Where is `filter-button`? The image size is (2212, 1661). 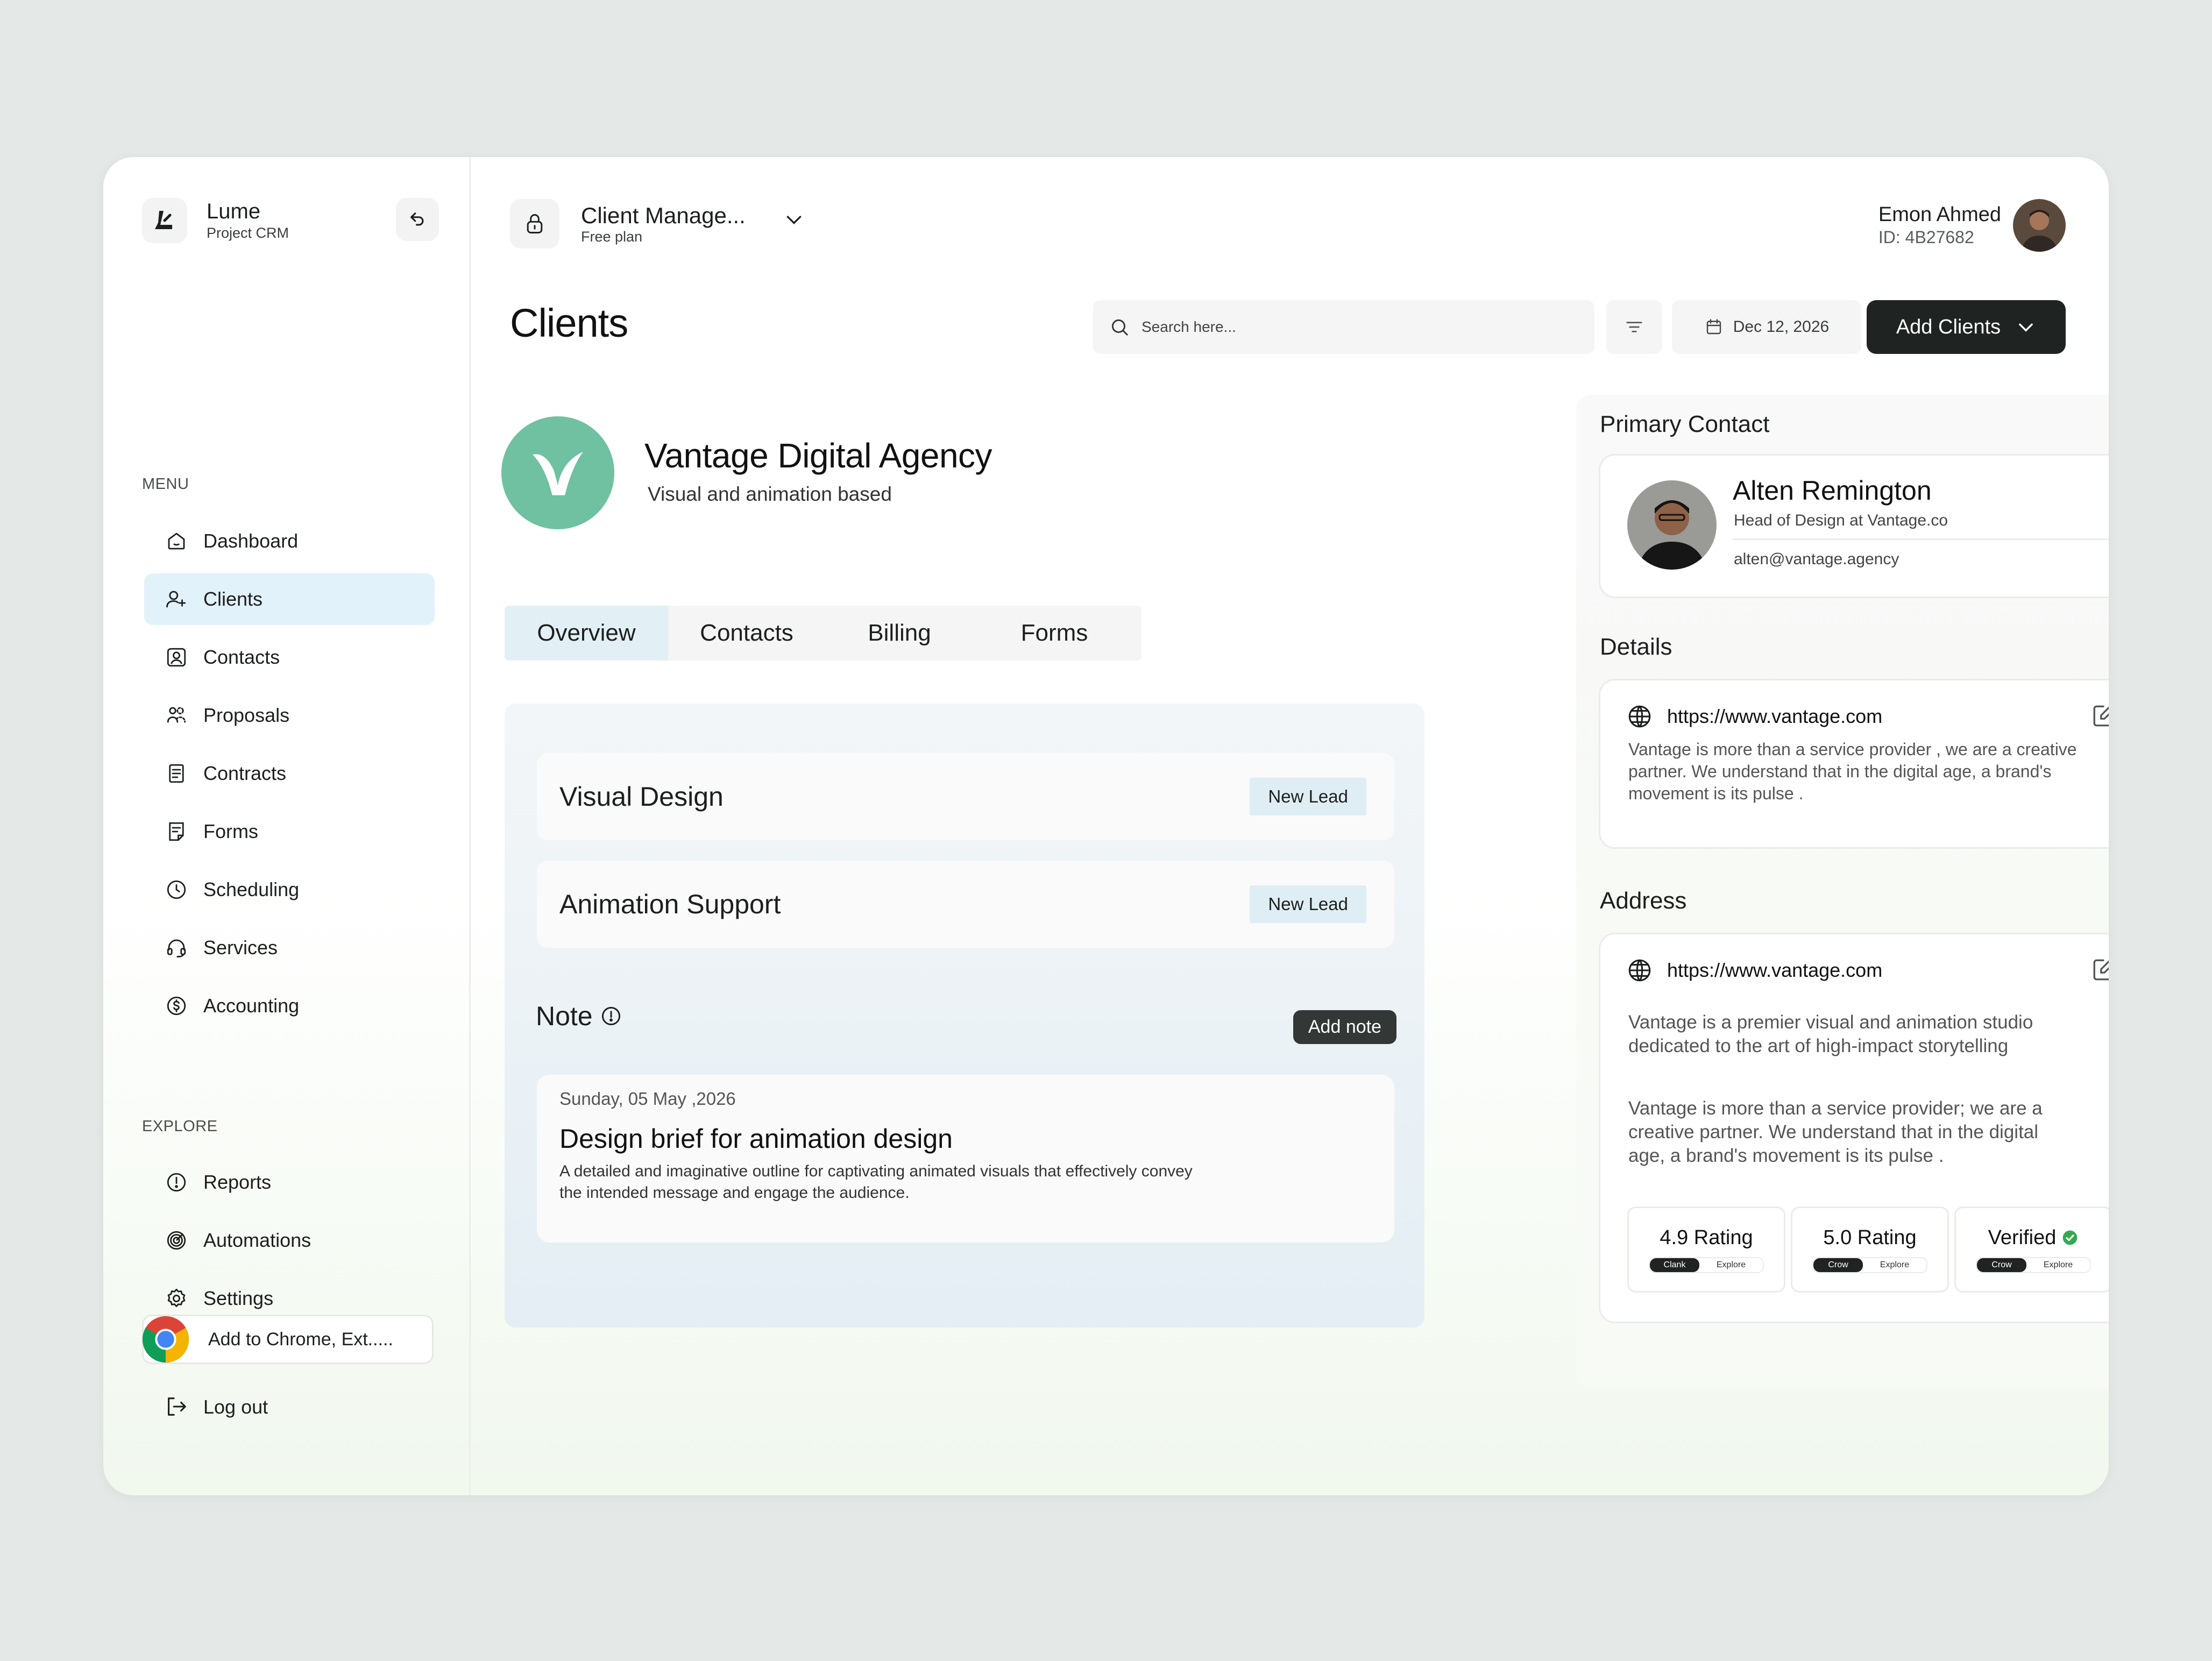 filter-button is located at coordinates (1634, 327).